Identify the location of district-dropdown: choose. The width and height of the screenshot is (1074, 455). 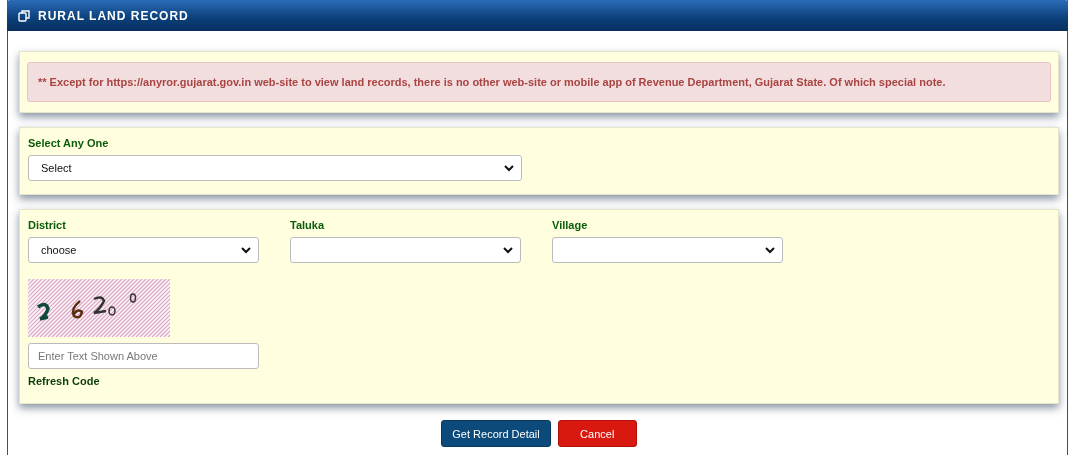
(143, 250).